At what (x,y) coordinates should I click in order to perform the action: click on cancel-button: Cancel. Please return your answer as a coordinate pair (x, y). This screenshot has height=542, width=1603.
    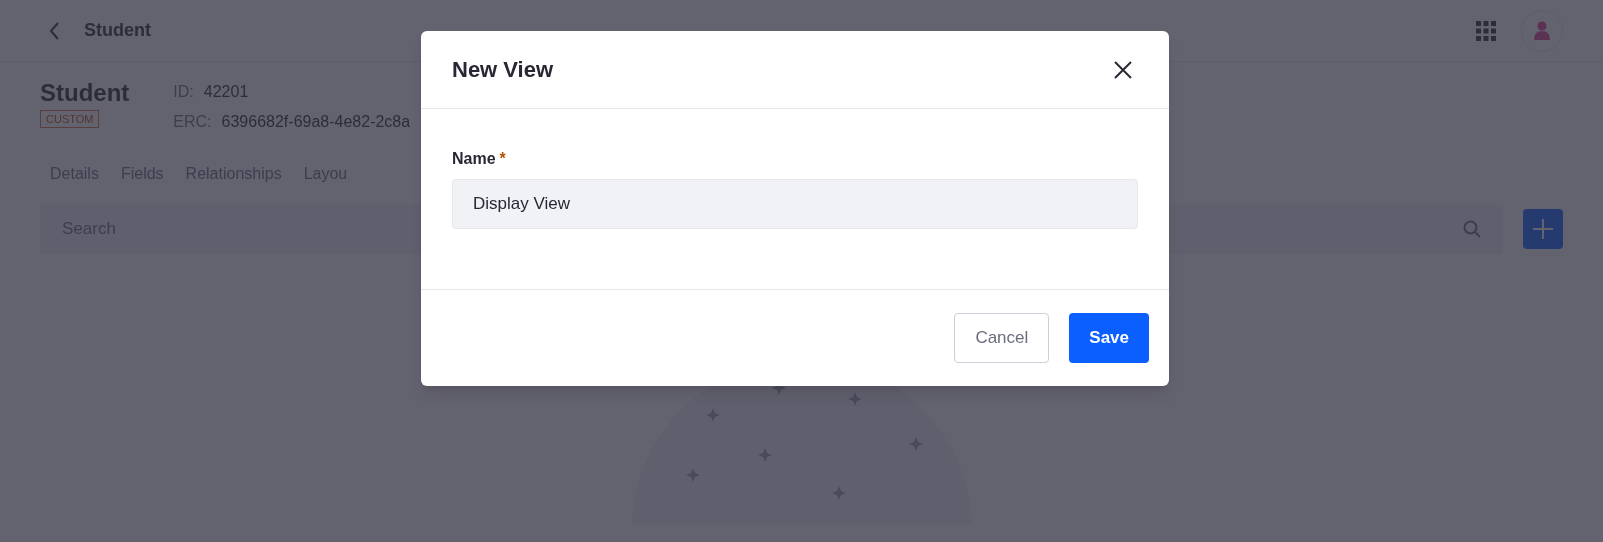
    Looking at the image, I should click on (1002, 338).